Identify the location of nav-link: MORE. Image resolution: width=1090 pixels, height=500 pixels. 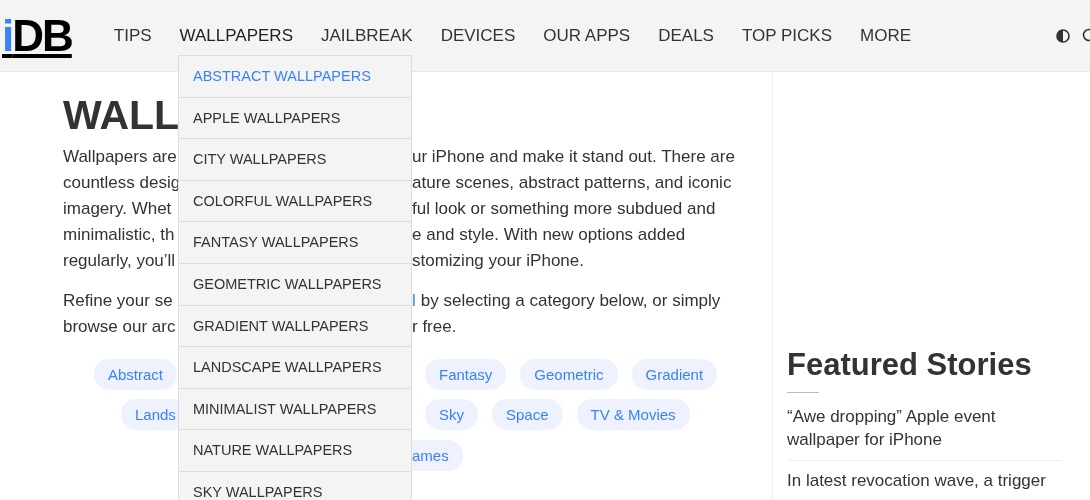
(885, 35).